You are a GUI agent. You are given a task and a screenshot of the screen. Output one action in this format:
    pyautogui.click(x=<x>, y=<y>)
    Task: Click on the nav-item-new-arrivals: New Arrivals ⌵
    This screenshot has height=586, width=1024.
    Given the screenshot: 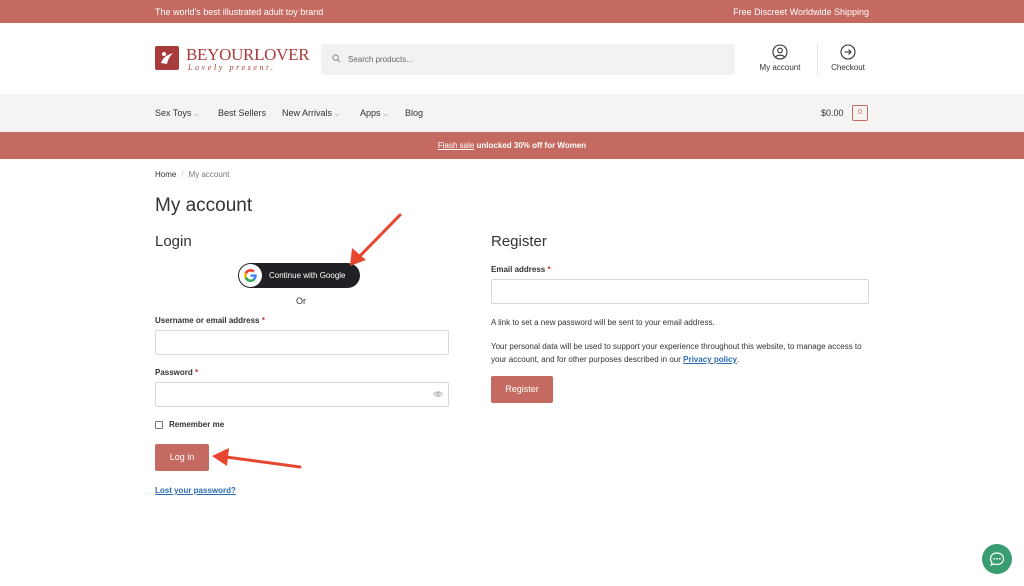 What is the action you would take?
    pyautogui.click(x=311, y=113)
    